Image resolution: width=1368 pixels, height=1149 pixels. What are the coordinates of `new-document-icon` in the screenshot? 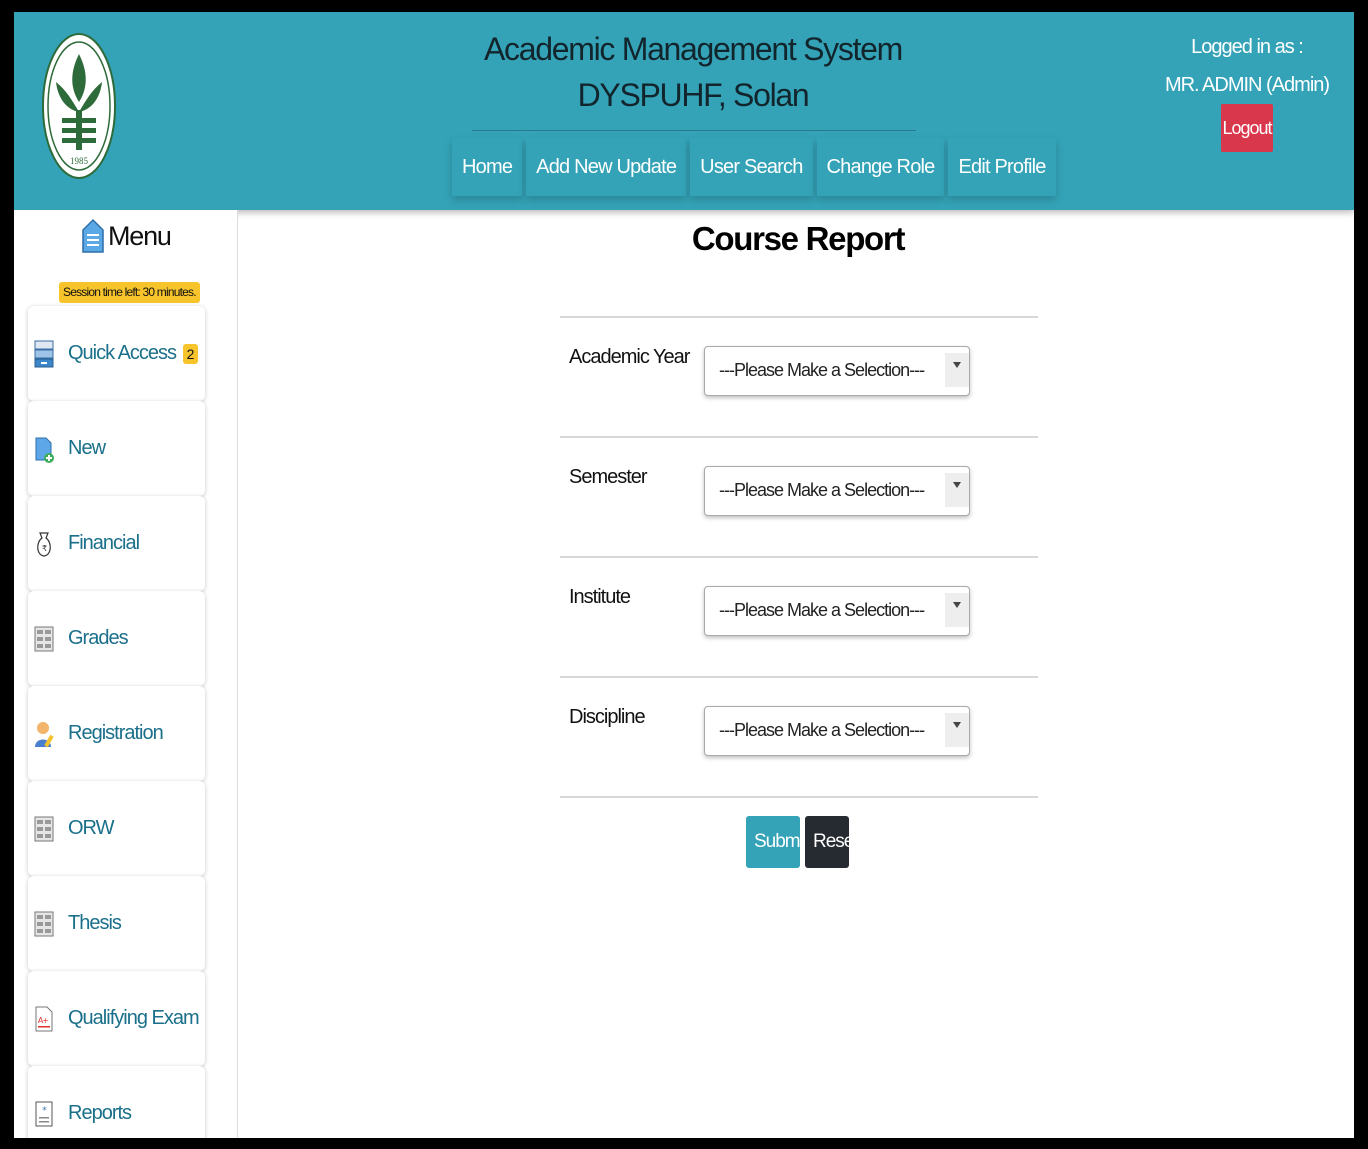 It's located at (44, 450).